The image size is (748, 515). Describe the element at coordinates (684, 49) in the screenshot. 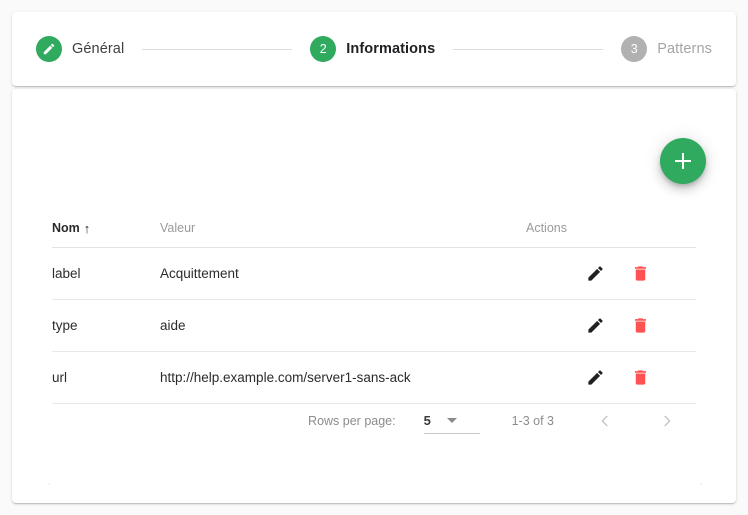

I see `stepper-step-patterns-label: Patterns` at that location.